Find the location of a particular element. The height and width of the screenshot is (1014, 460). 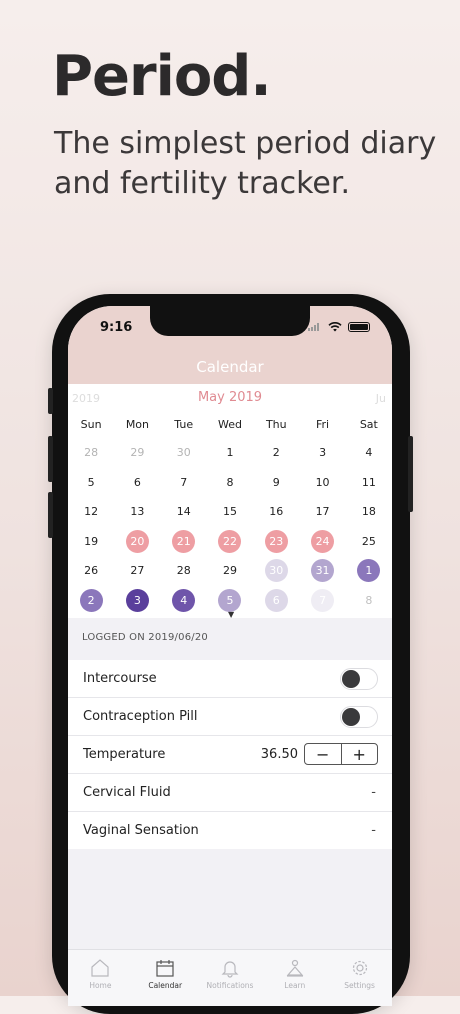

calendar-day: 19 is located at coordinates (91, 542).